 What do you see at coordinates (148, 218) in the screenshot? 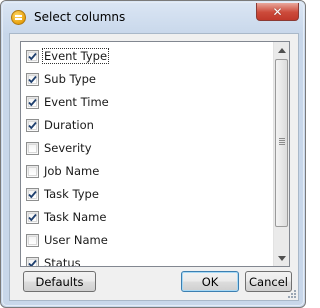
I see `column-row: Task Name` at bounding box center [148, 218].